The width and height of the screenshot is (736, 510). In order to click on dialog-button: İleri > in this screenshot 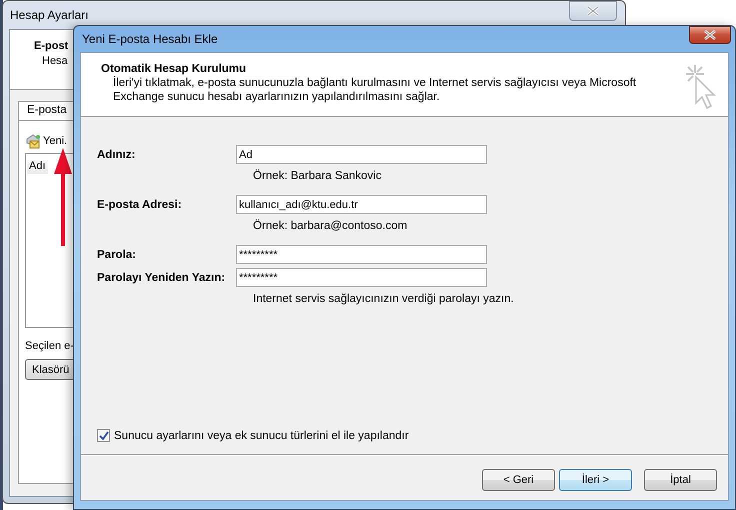, I will do `click(595, 480)`.